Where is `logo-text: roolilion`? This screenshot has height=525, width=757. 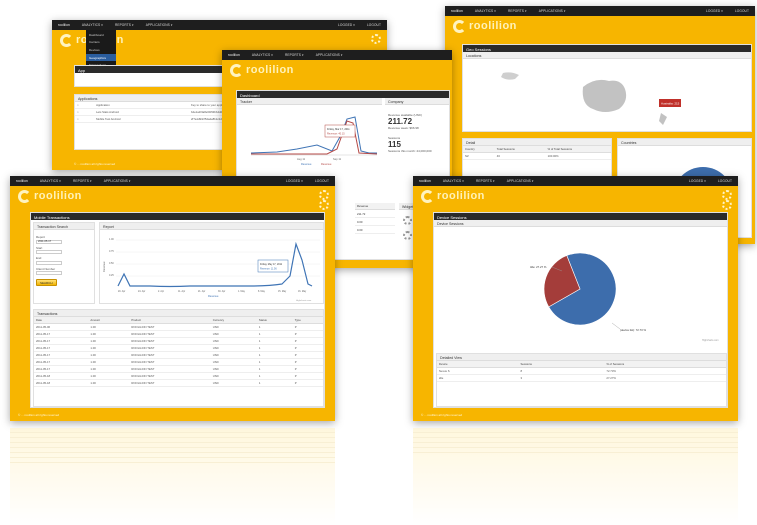
logo-text: roolilion is located at coordinates (493, 26).